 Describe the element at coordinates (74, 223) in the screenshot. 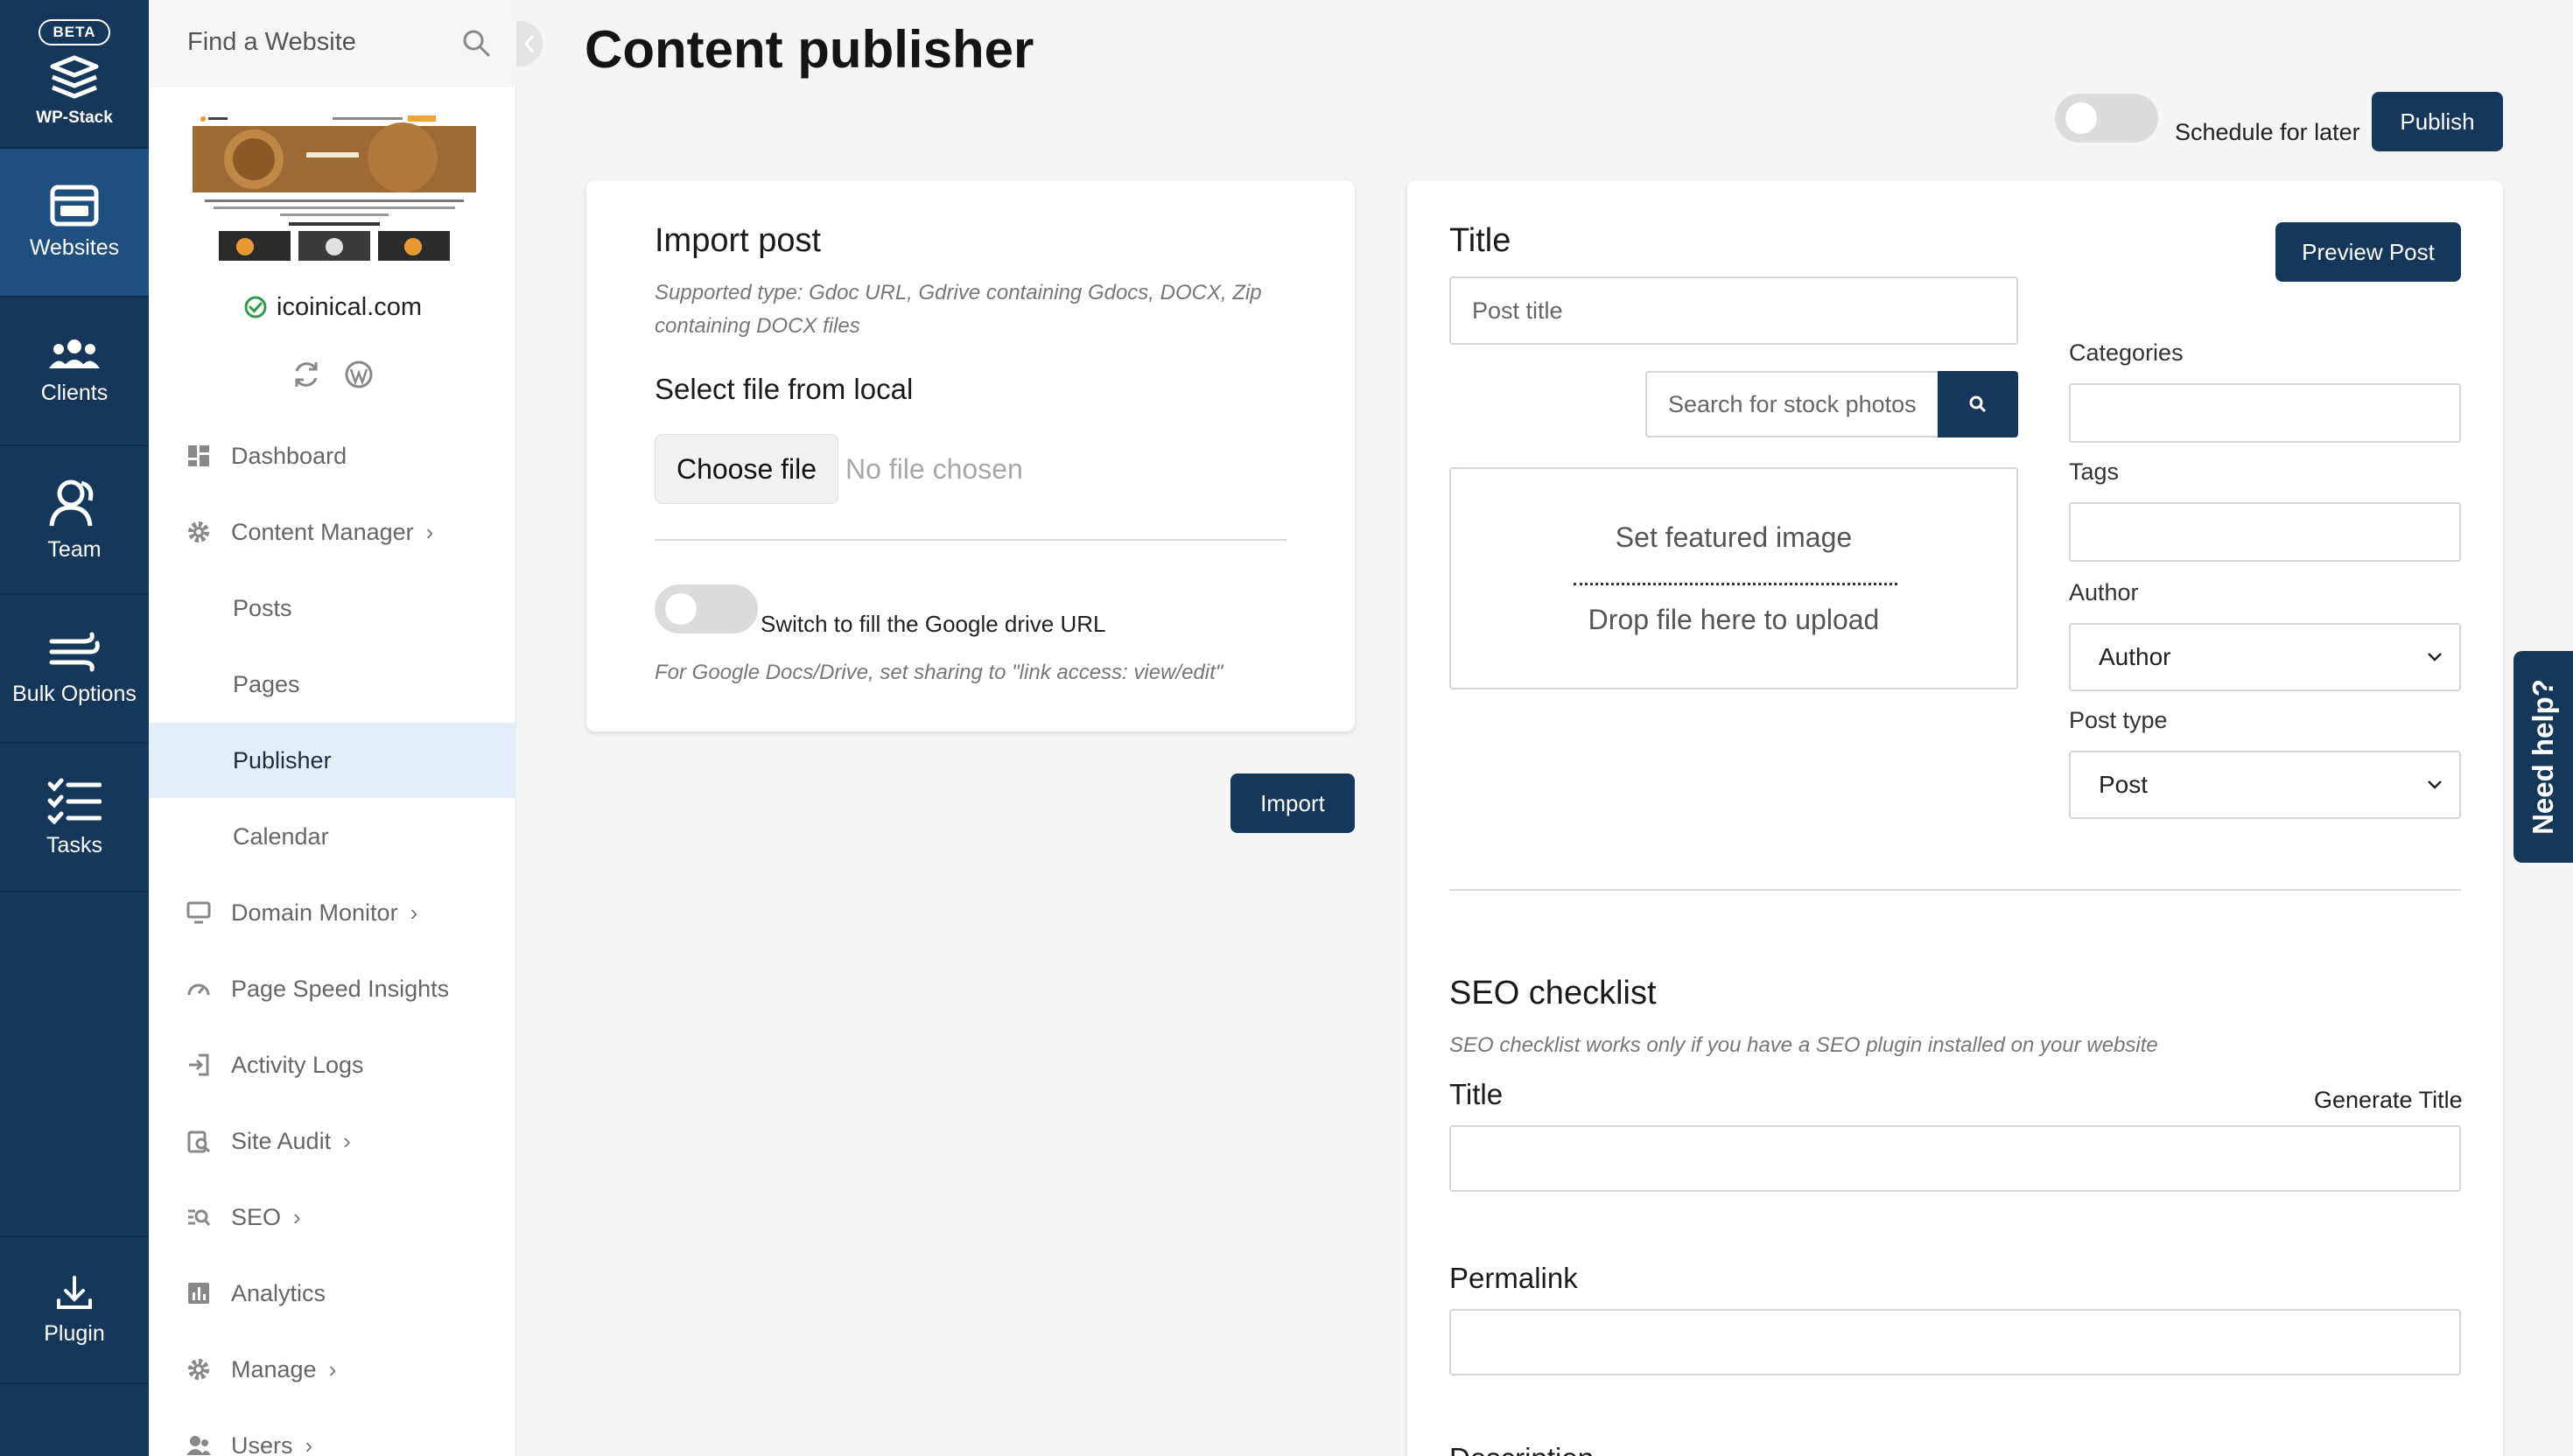

I see `rail-item-websites: Websites` at that location.